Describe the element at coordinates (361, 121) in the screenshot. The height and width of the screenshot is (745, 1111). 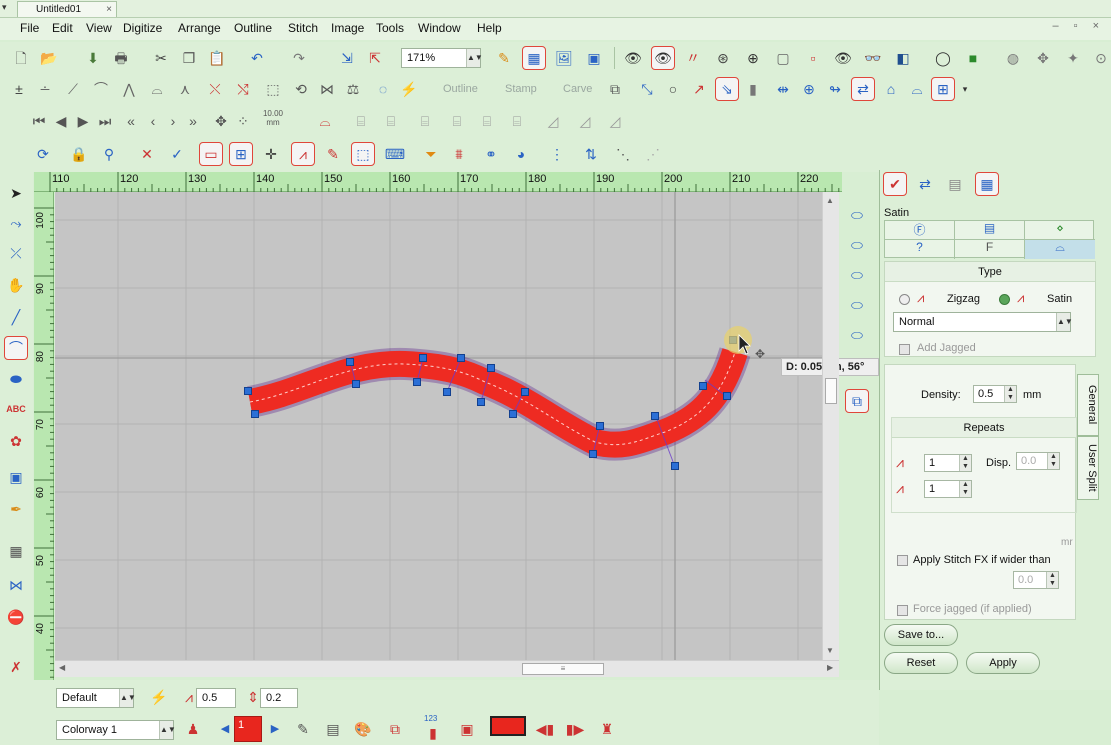
I see `envelope-bulge-icon: ⌸` at that location.